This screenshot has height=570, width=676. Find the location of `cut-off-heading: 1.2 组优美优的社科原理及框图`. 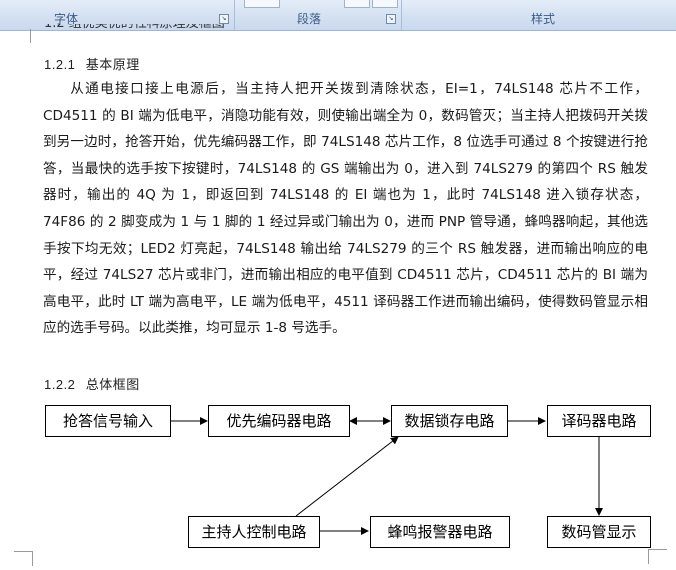

cut-off-heading: 1.2 组优美优的社科原理及框图 is located at coordinates (134, 31).